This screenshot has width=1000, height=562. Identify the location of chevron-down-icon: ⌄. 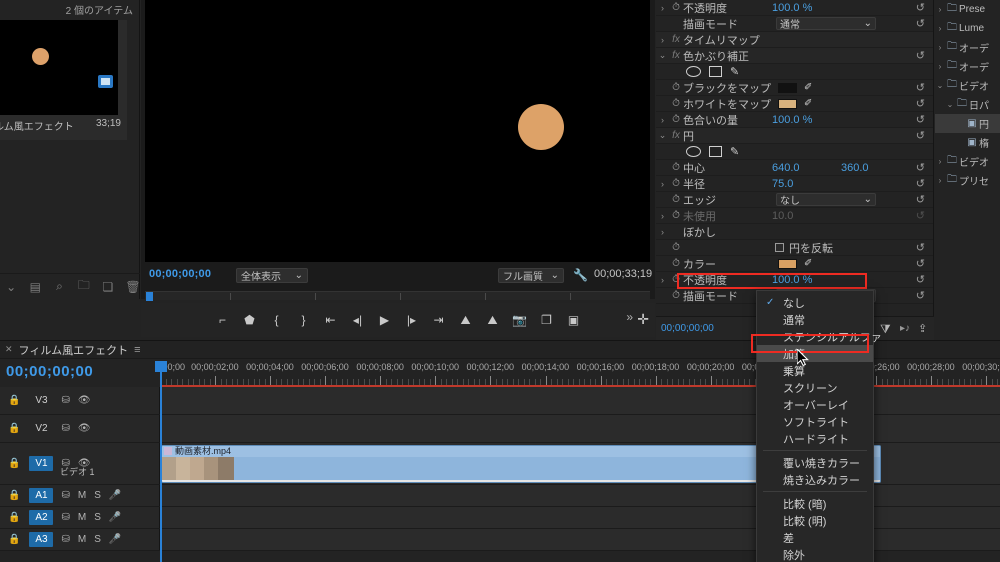
(11, 287).